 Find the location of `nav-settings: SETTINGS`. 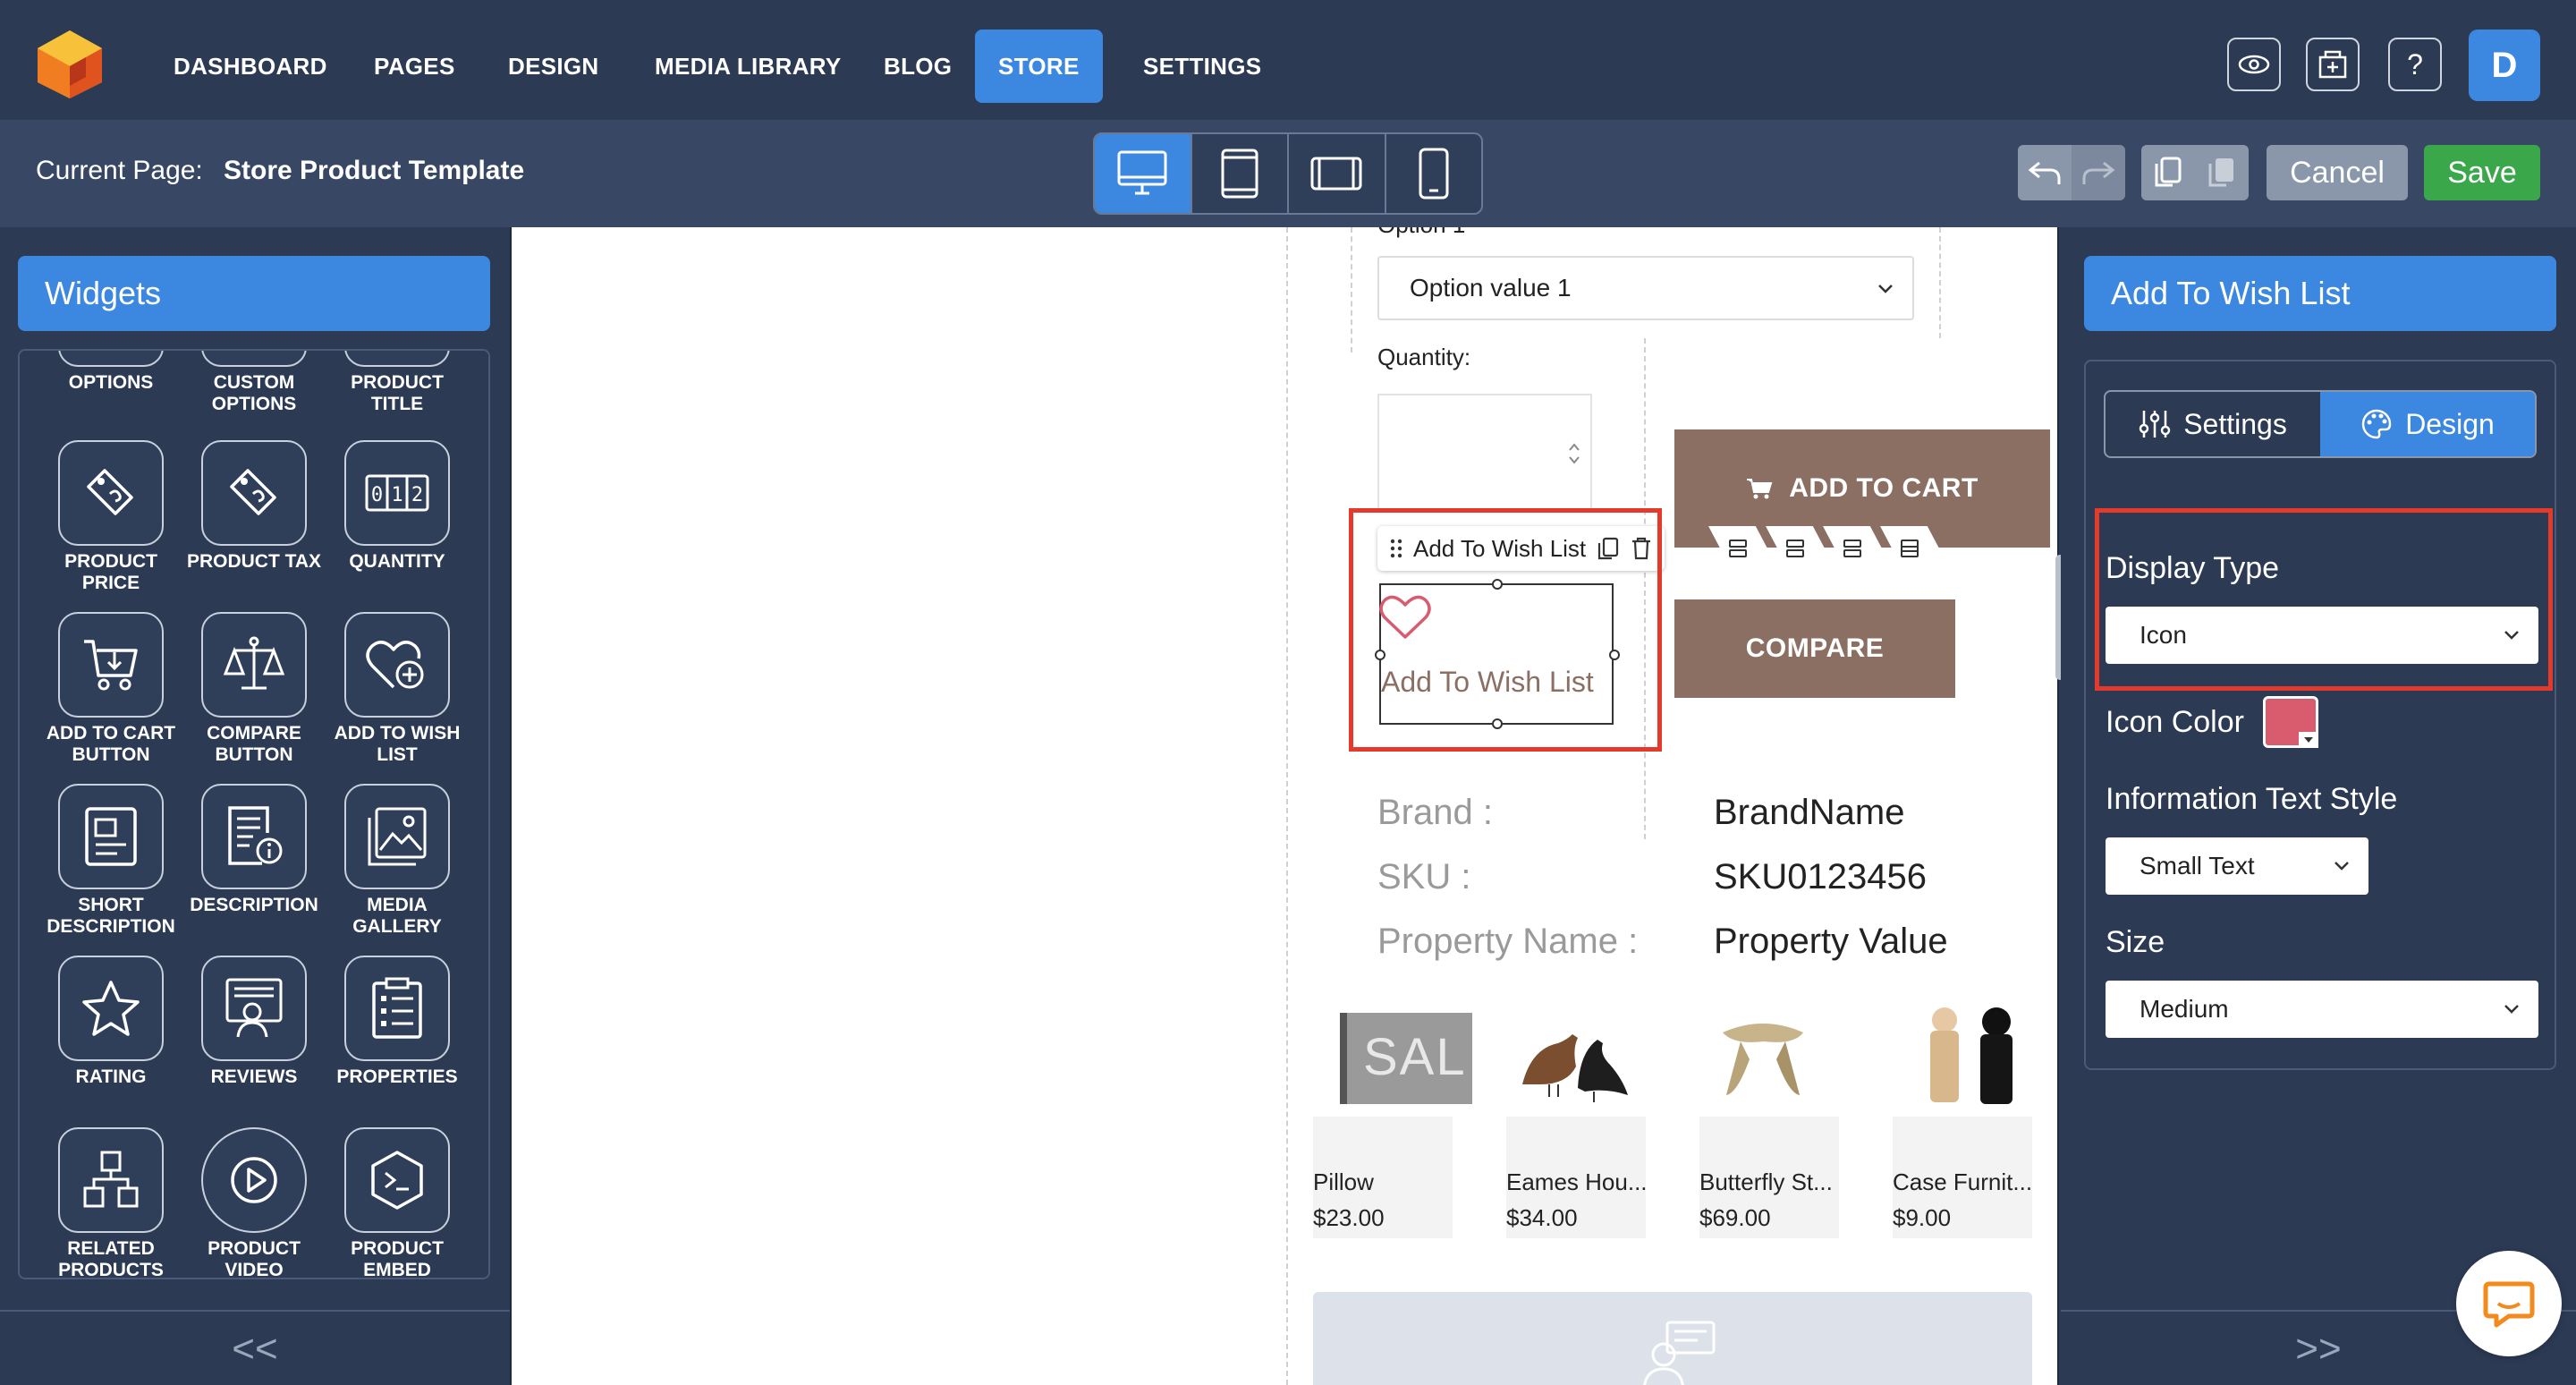

nav-settings: SETTINGS is located at coordinates (1202, 66).